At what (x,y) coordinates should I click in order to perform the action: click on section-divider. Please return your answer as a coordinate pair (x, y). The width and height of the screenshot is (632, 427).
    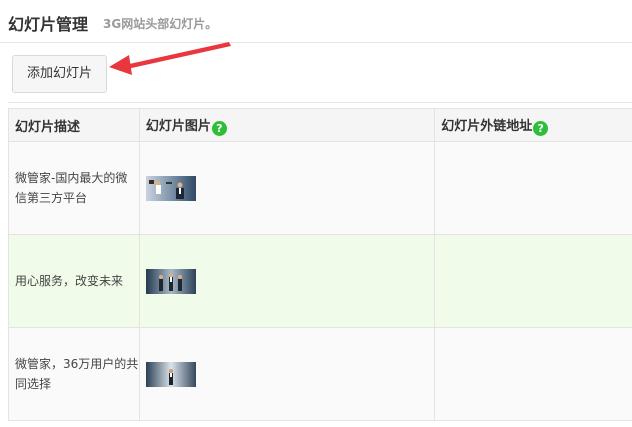
    Looking at the image, I should click on (320, 102).